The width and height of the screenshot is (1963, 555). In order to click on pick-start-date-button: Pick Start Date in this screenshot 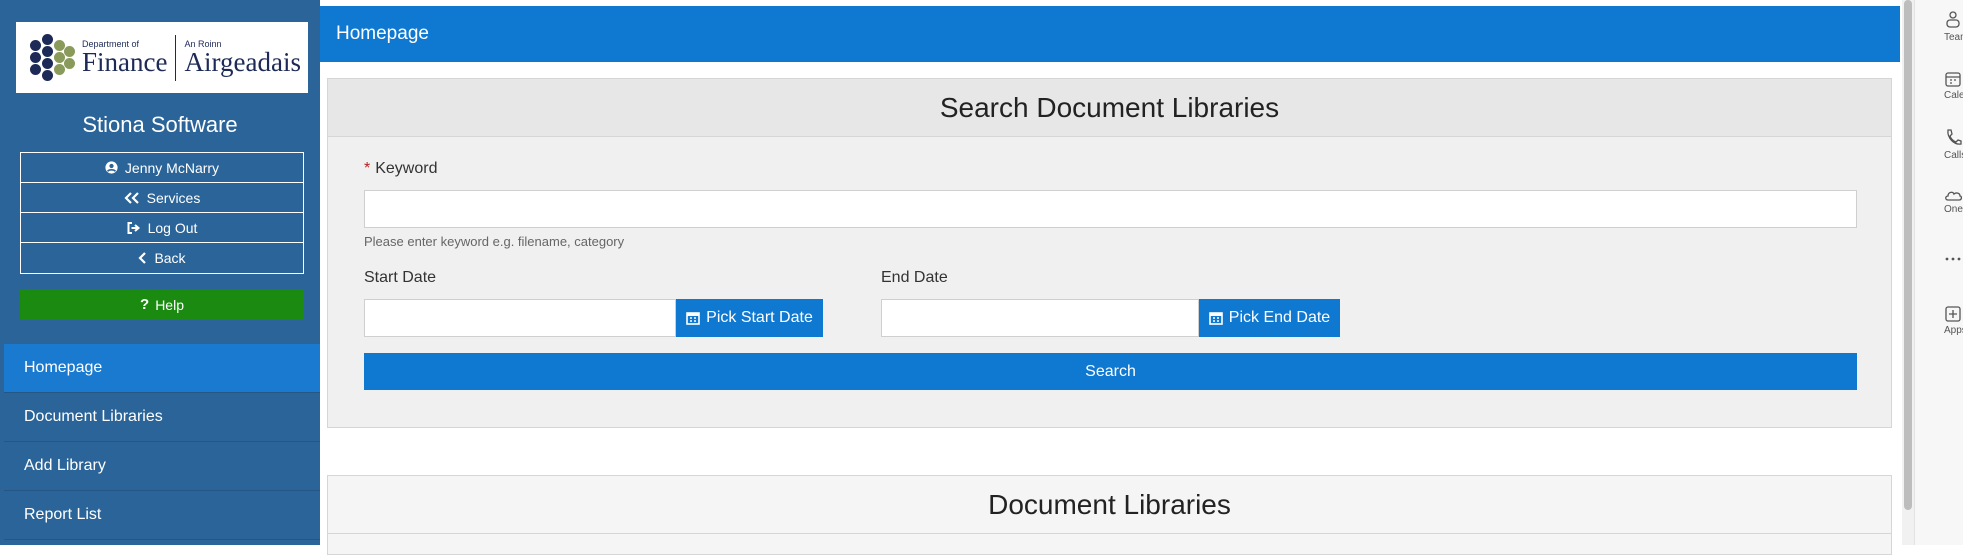, I will do `click(749, 318)`.